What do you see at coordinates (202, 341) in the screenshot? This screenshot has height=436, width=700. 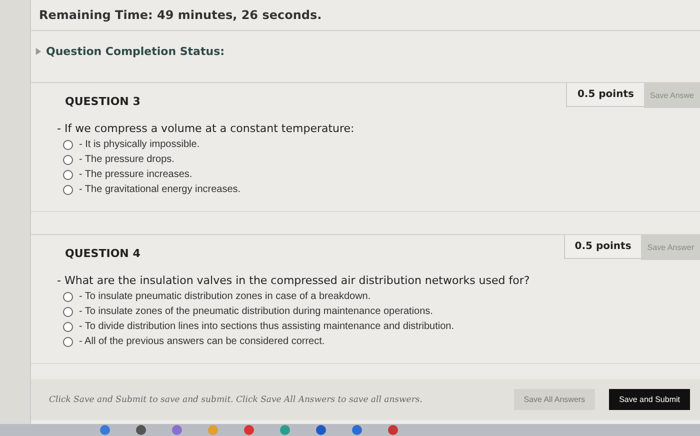 I see `option-label: - All of the previous answers can be considered correct.` at bounding box center [202, 341].